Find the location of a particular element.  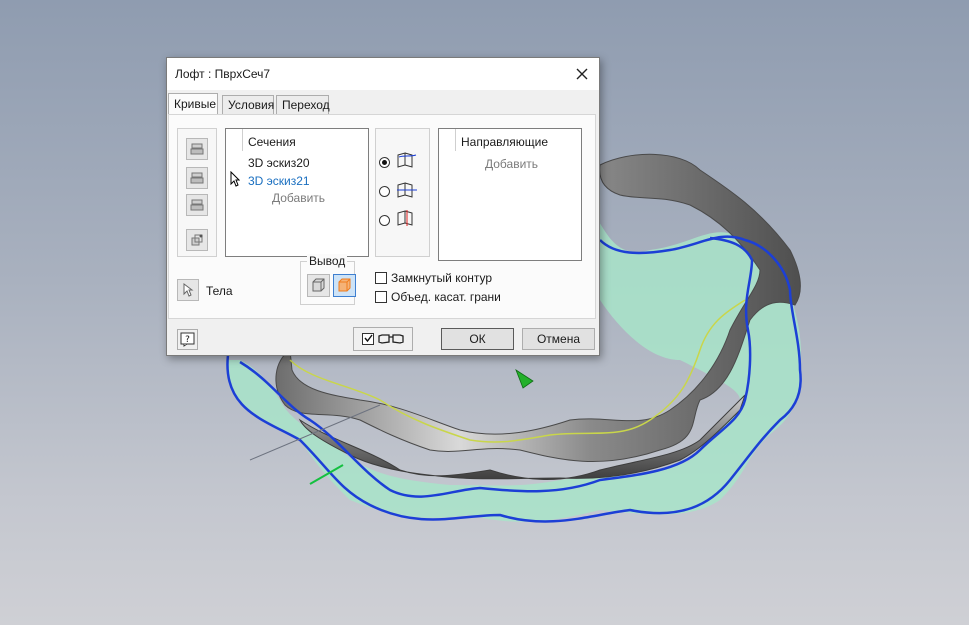

solid-body-icon is located at coordinates (318, 285).